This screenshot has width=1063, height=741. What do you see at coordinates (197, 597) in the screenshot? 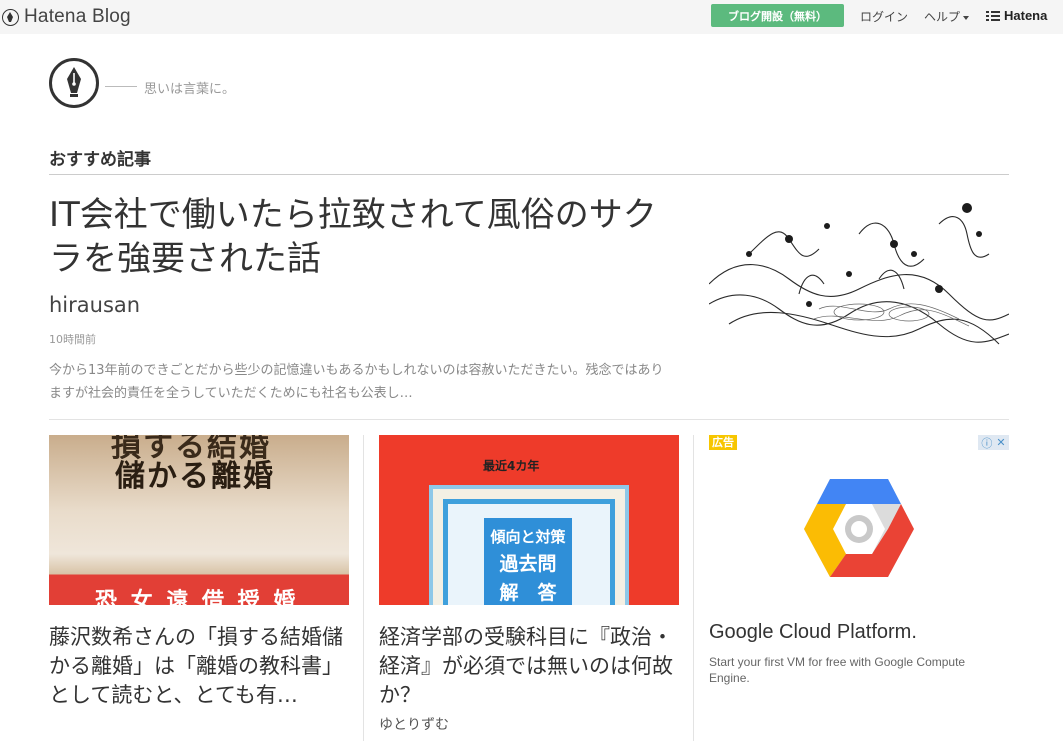
I see `thumb-text-bottom: 恐 女 遠 借 授 婚` at bounding box center [197, 597].